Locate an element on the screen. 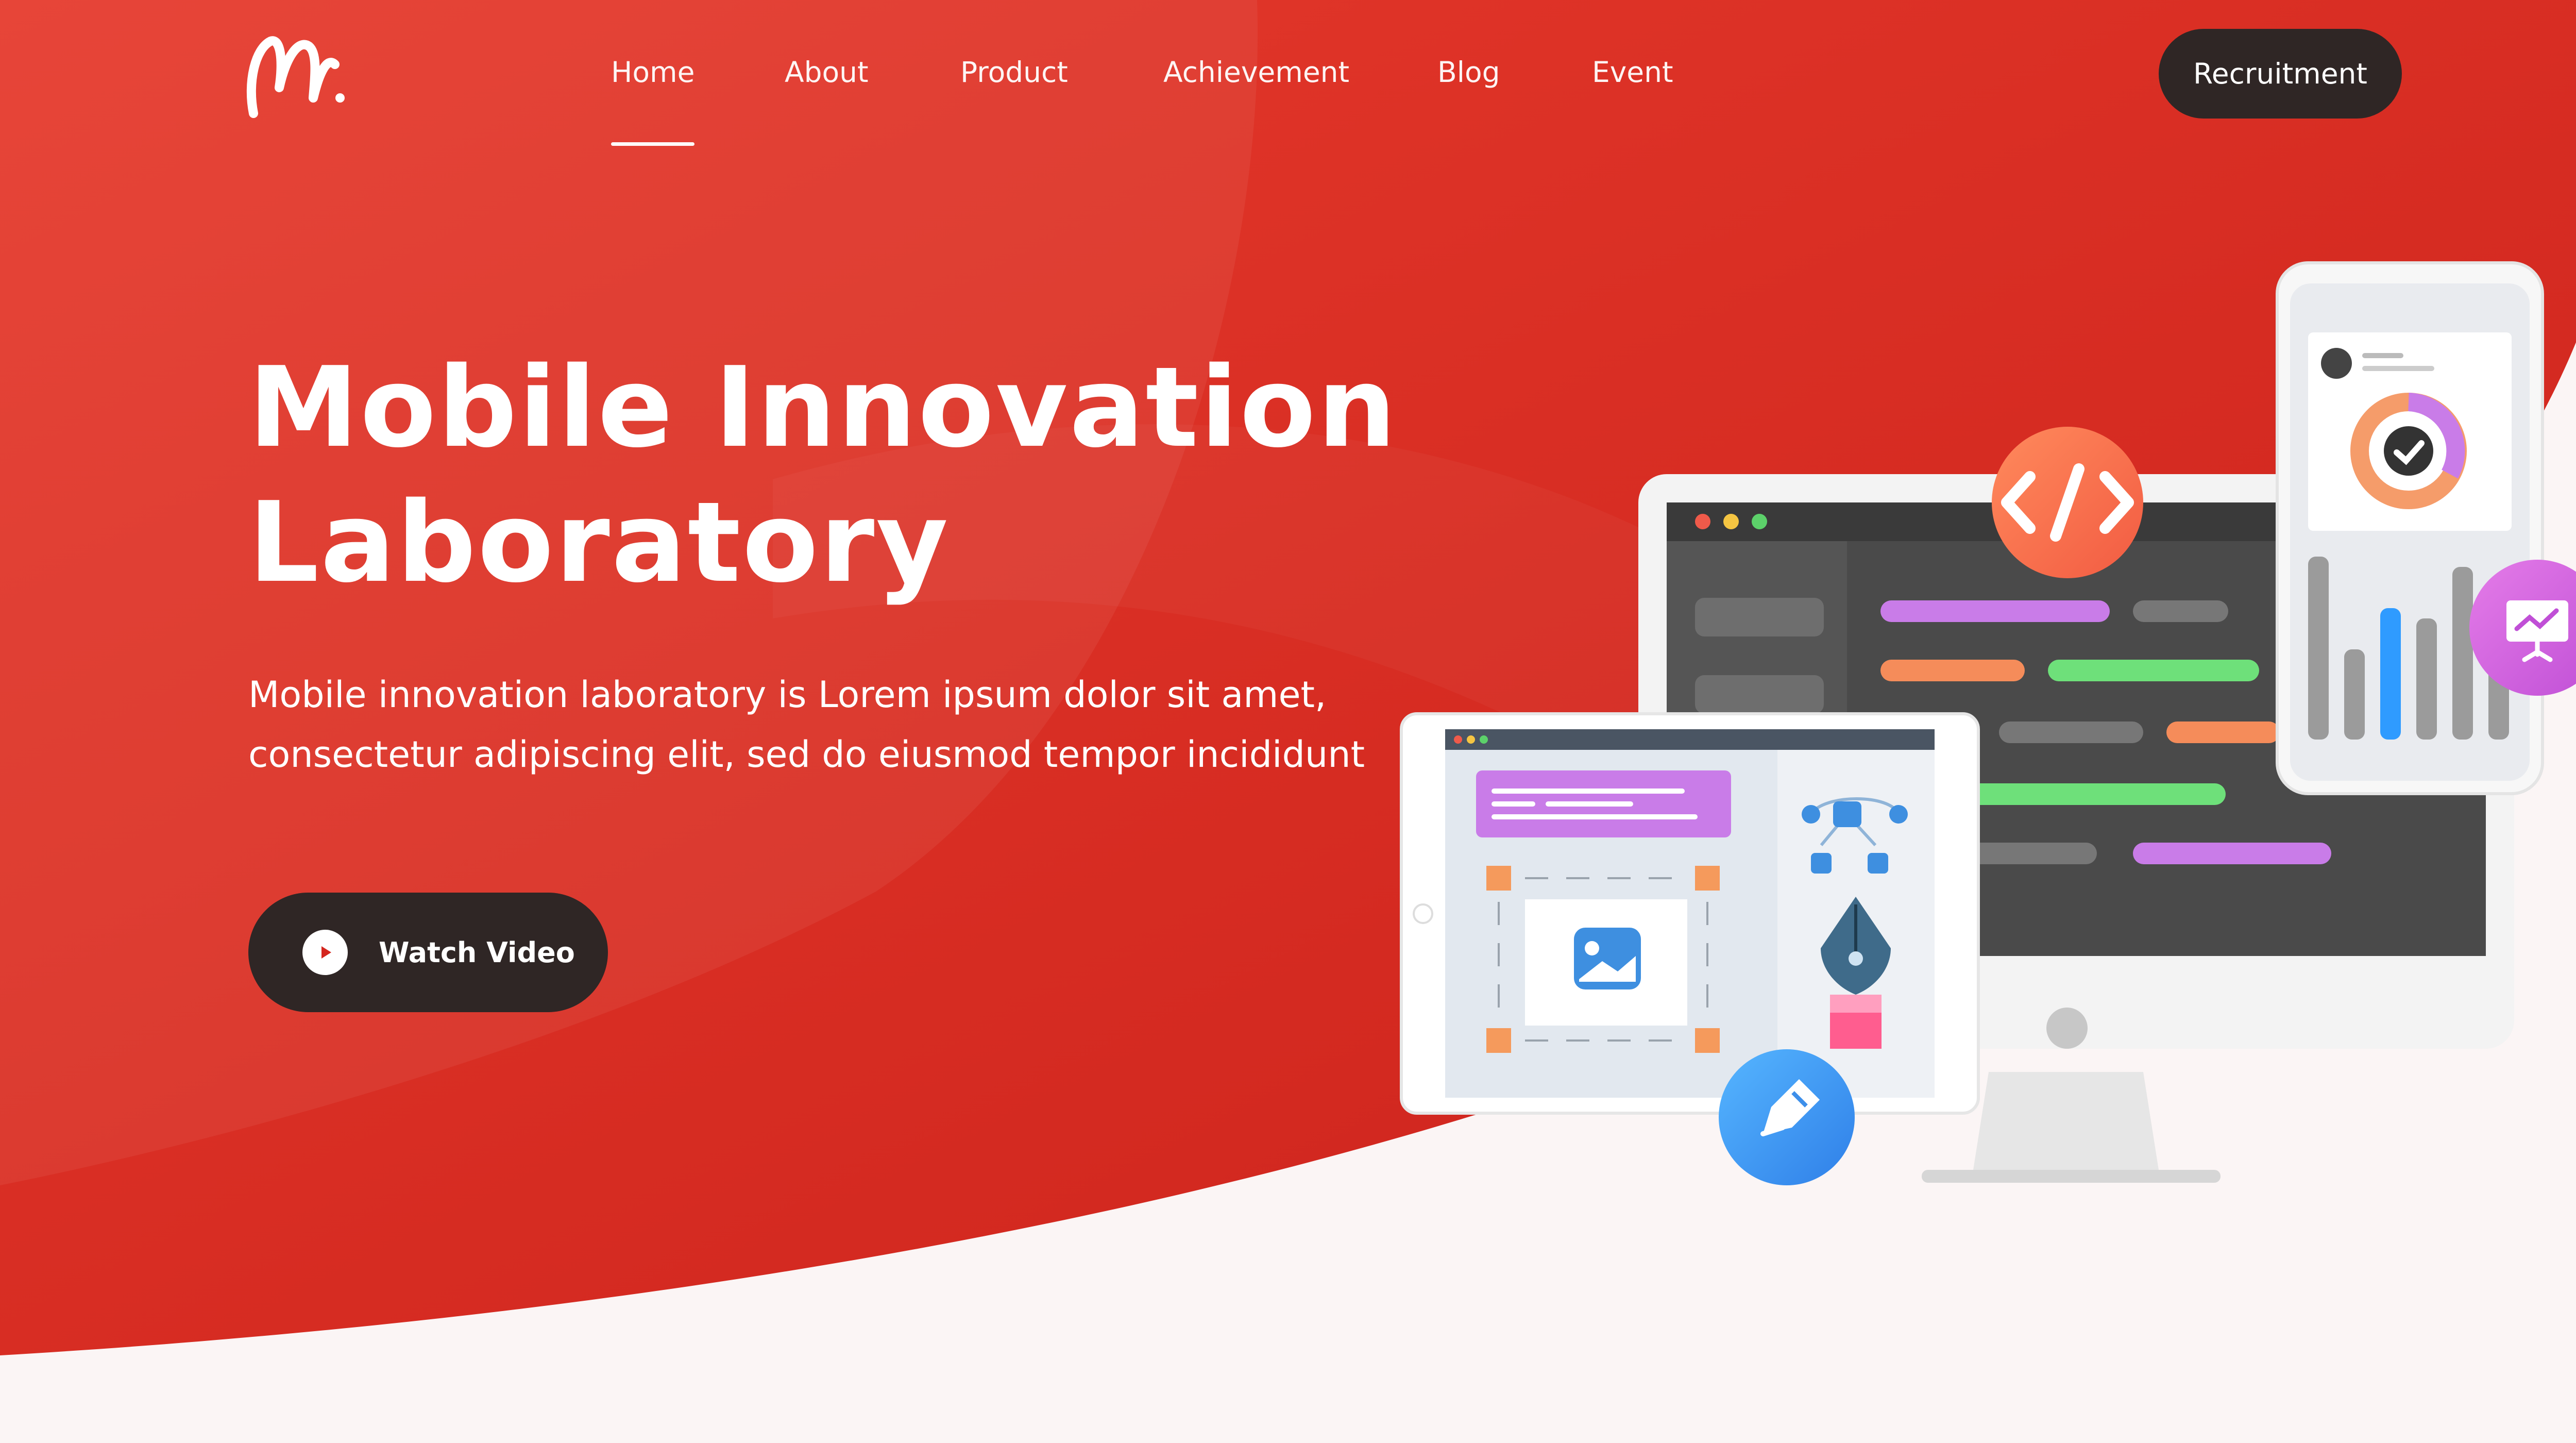 The height and width of the screenshot is (1443, 2576). image-icon is located at coordinates (1607, 958).